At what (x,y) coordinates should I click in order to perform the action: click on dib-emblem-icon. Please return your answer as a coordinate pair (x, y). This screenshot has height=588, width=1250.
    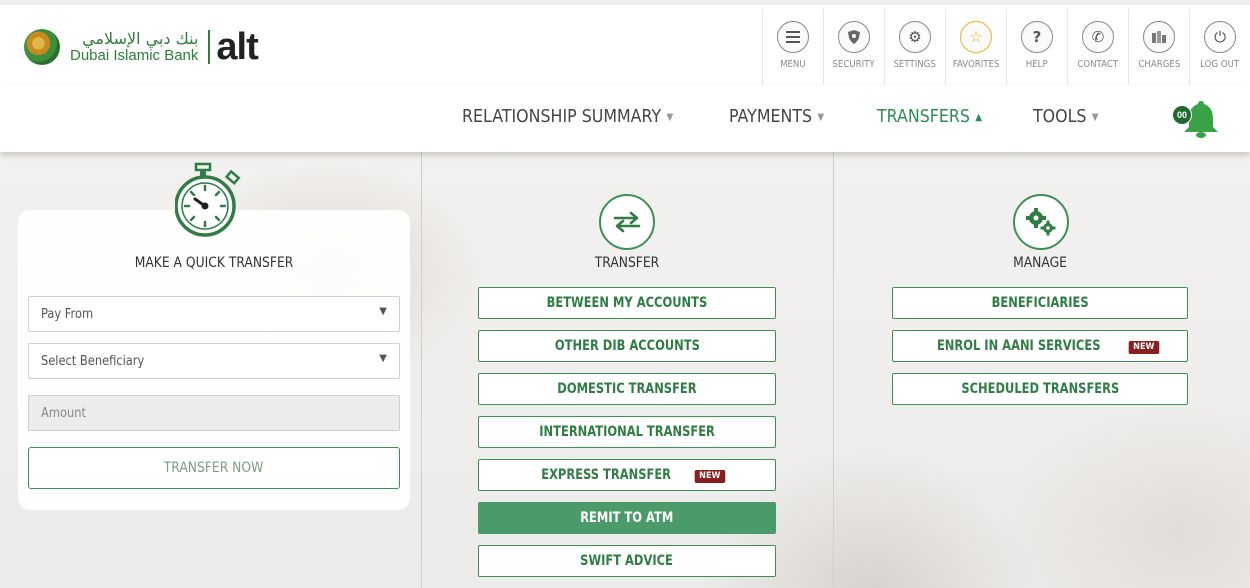
    Looking at the image, I should click on (42, 47).